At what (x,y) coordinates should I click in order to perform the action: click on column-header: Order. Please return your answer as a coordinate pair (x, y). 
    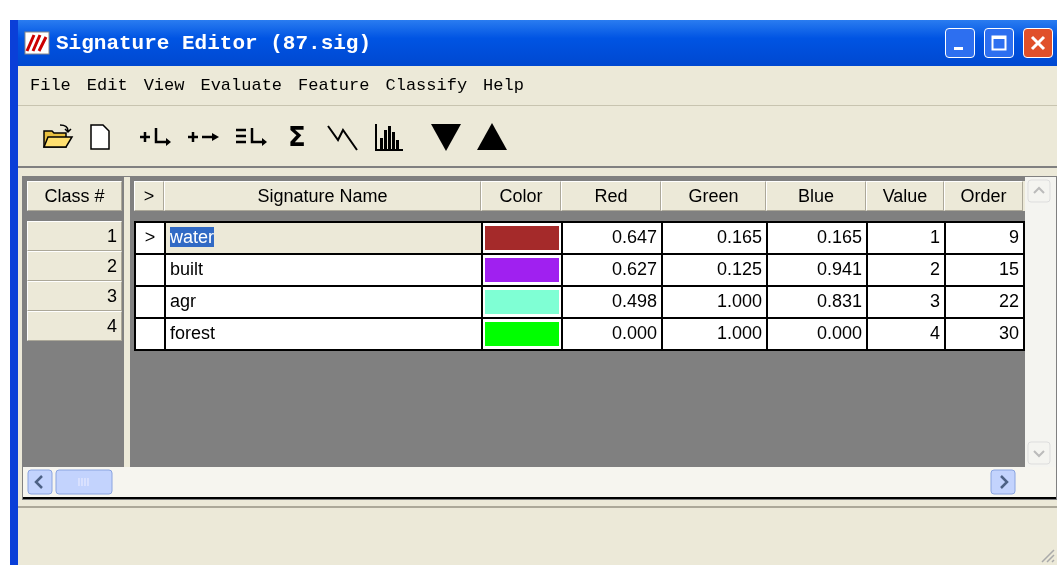
    Looking at the image, I should click on (983, 196).